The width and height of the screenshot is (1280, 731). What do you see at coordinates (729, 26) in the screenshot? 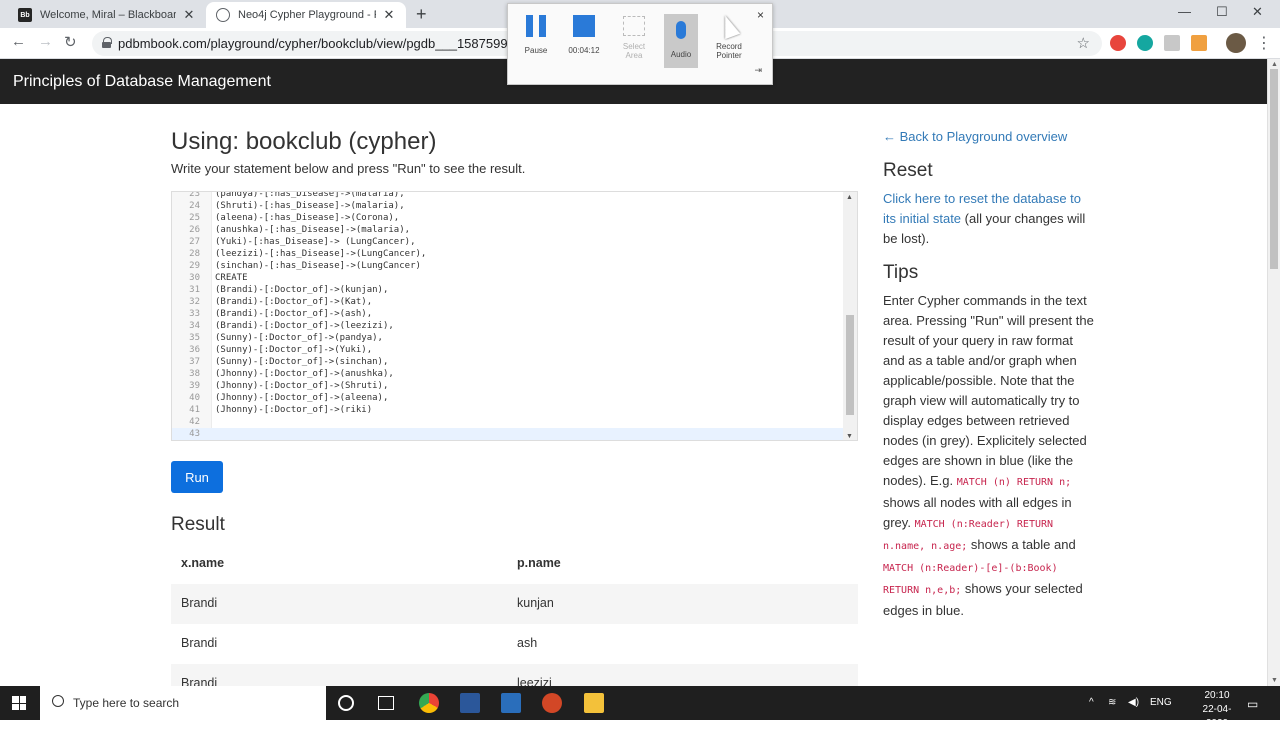
I see `pointer-cursor-icon` at bounding box center [729, 26].